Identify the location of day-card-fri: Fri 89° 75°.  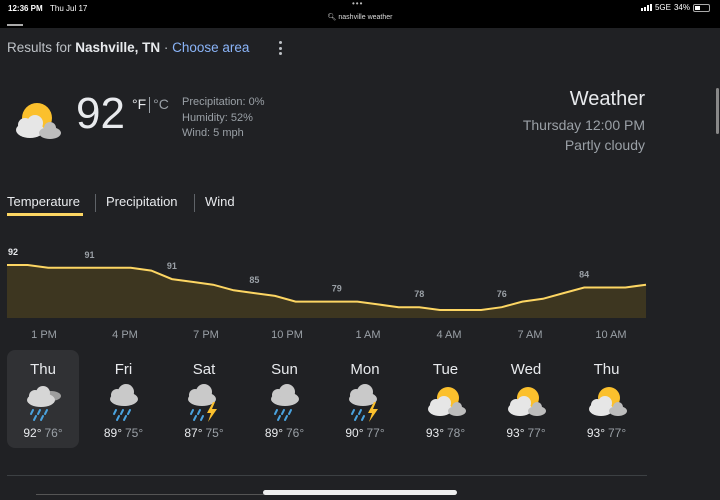
(124, 399).